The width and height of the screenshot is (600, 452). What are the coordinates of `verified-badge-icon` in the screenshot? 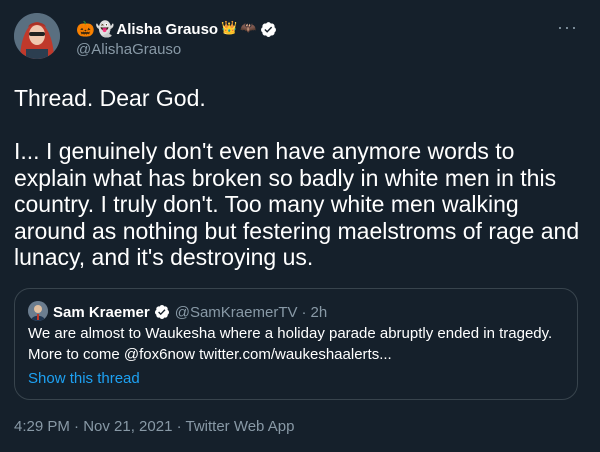 It's located at (268, 29).